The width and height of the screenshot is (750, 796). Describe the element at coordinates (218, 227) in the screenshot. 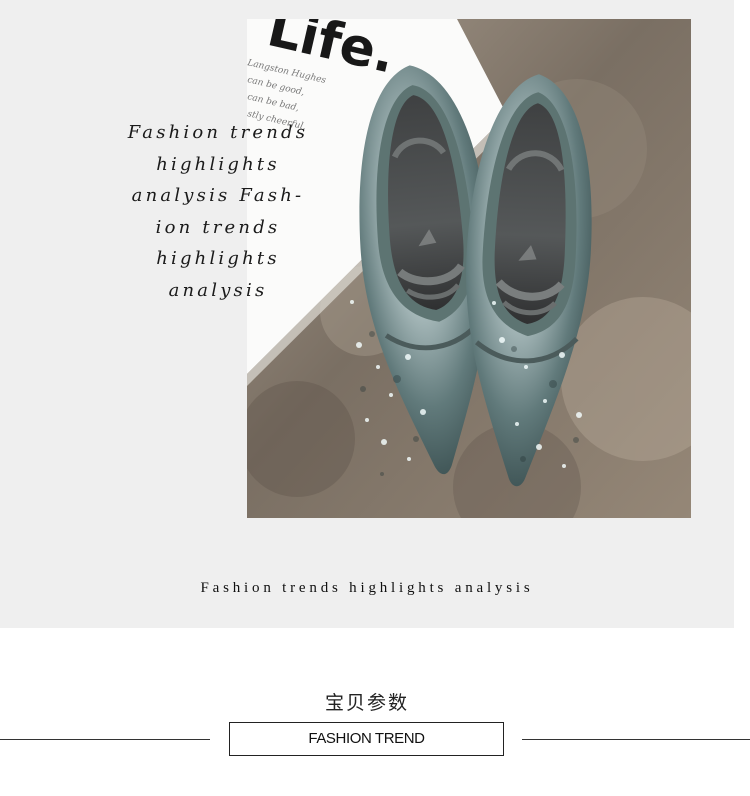

I see `overlay-text-line: ion trends` at that location.